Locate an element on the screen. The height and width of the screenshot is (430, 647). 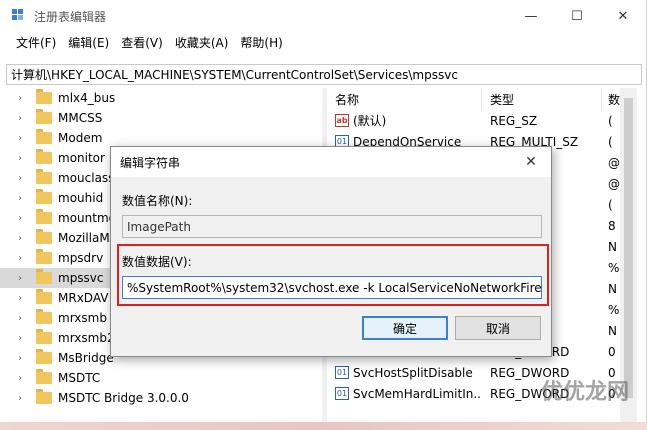
maximize-button: ☐ is located at coordinates (577, 16).